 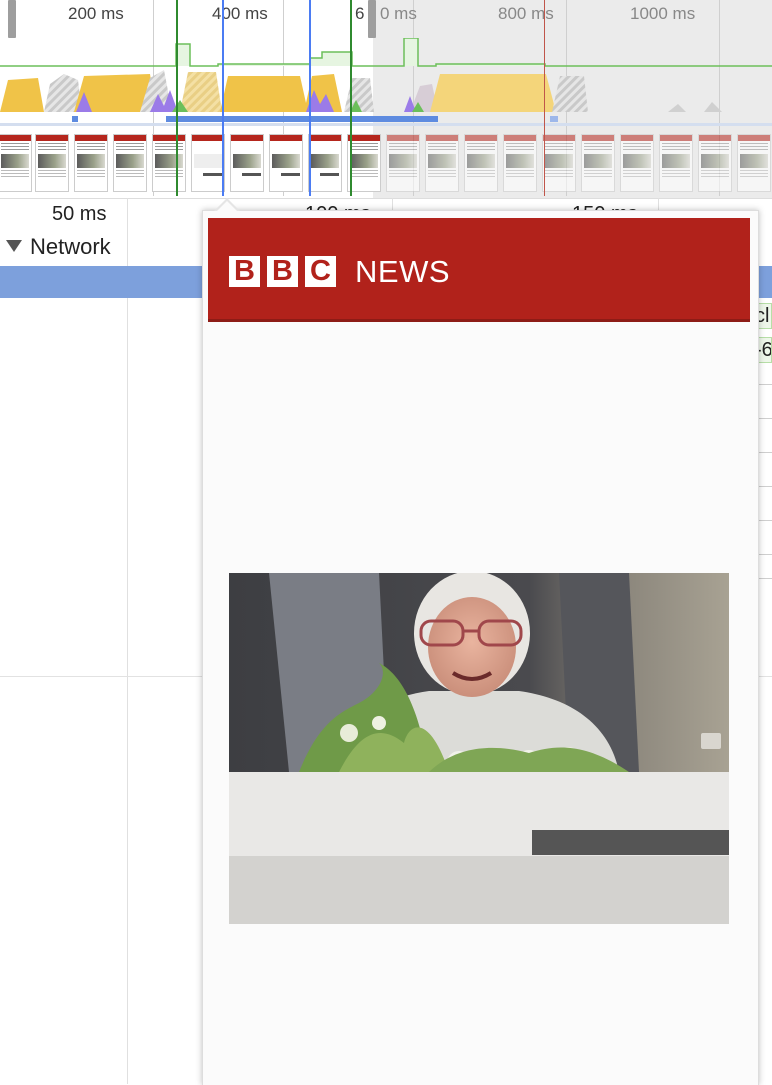 I want to click on overview-tick-label: 400 ms, so click(x=240, y=13).